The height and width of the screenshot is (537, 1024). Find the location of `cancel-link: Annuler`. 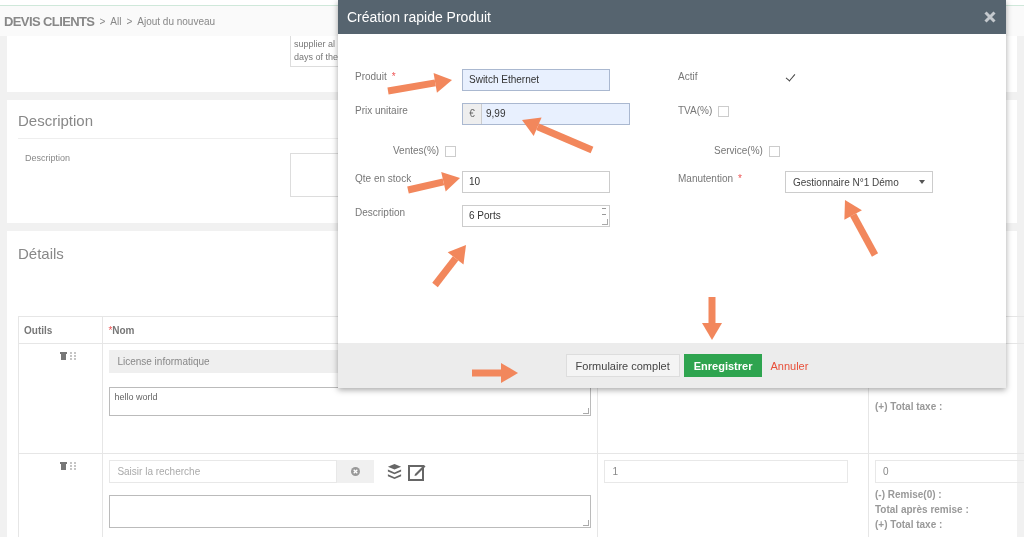

cancel-link: Annuler is located at coordinates (789, 365).